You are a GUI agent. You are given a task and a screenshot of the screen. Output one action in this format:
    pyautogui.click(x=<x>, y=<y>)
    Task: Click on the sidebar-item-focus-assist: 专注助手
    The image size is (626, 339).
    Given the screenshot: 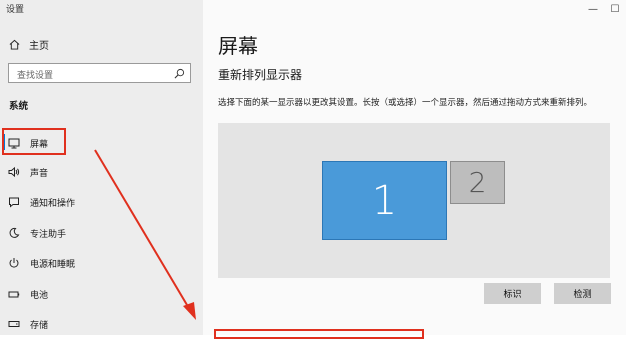 What is the action you would take?
    pyautogui.click(x=101, y=233)
    